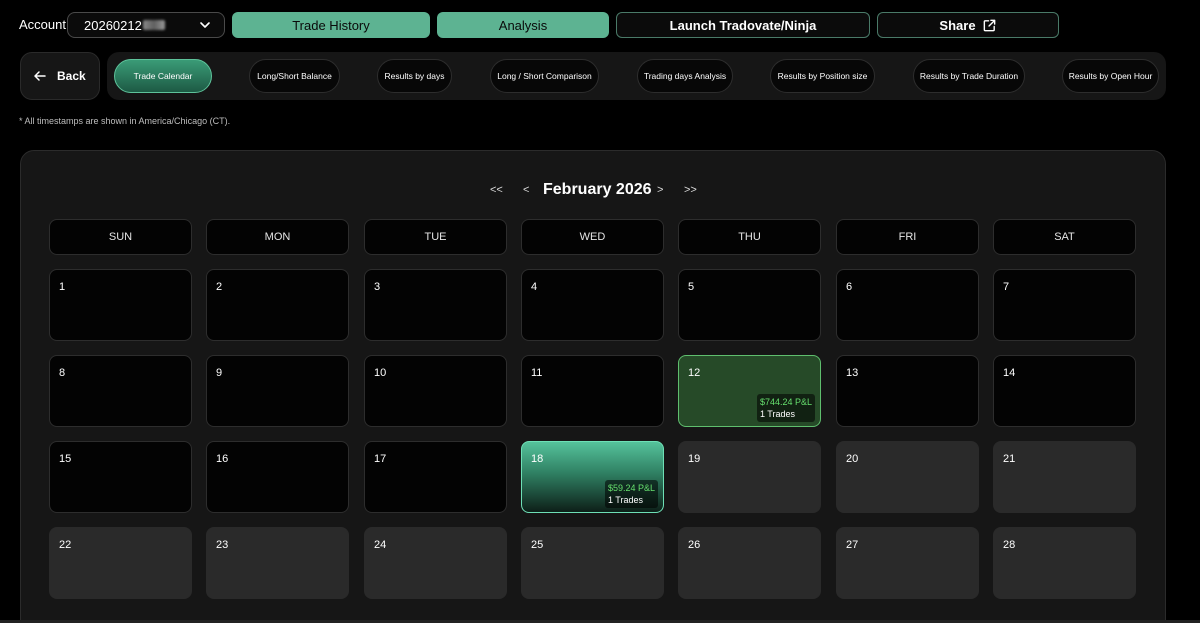 The width and height of the screenshot is (1200, 623). What do you see at coordinates (523, 25) in the screenshot?
I see `analysis-button: Analysis` at bounding box center [523, 25].